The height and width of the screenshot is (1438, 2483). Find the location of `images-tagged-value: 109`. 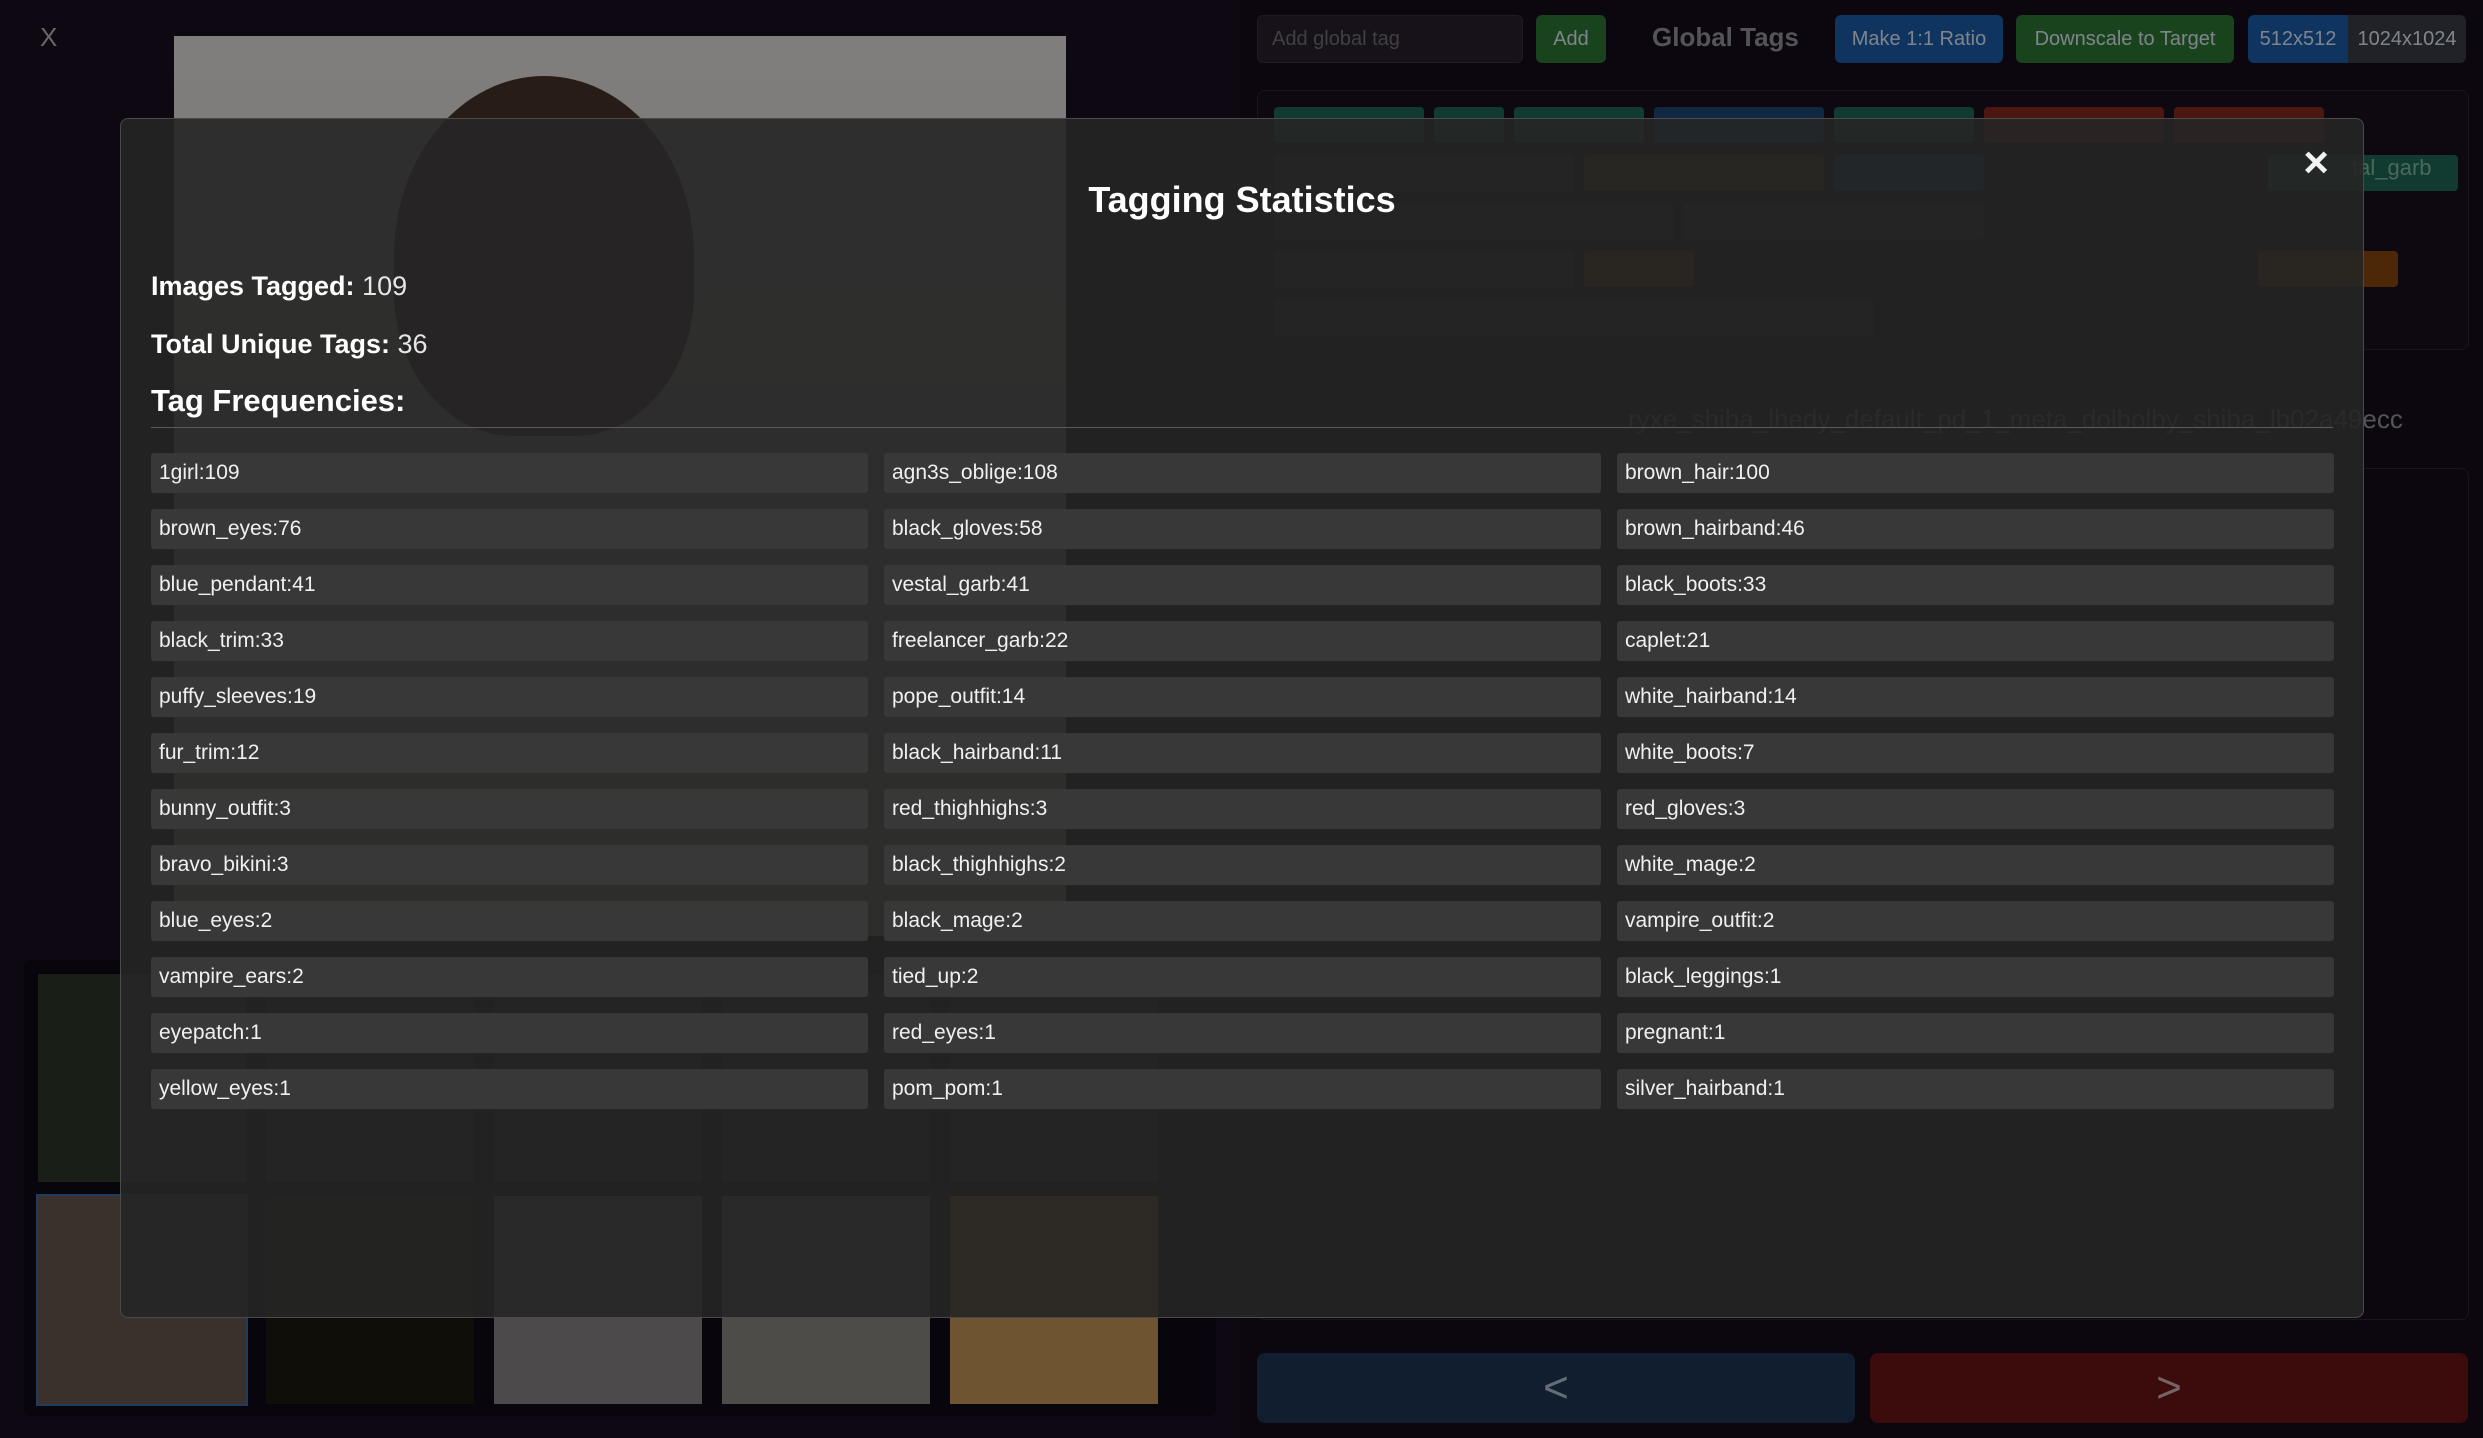

images-tagged-value: 109 is located at coordinates (385, 286).